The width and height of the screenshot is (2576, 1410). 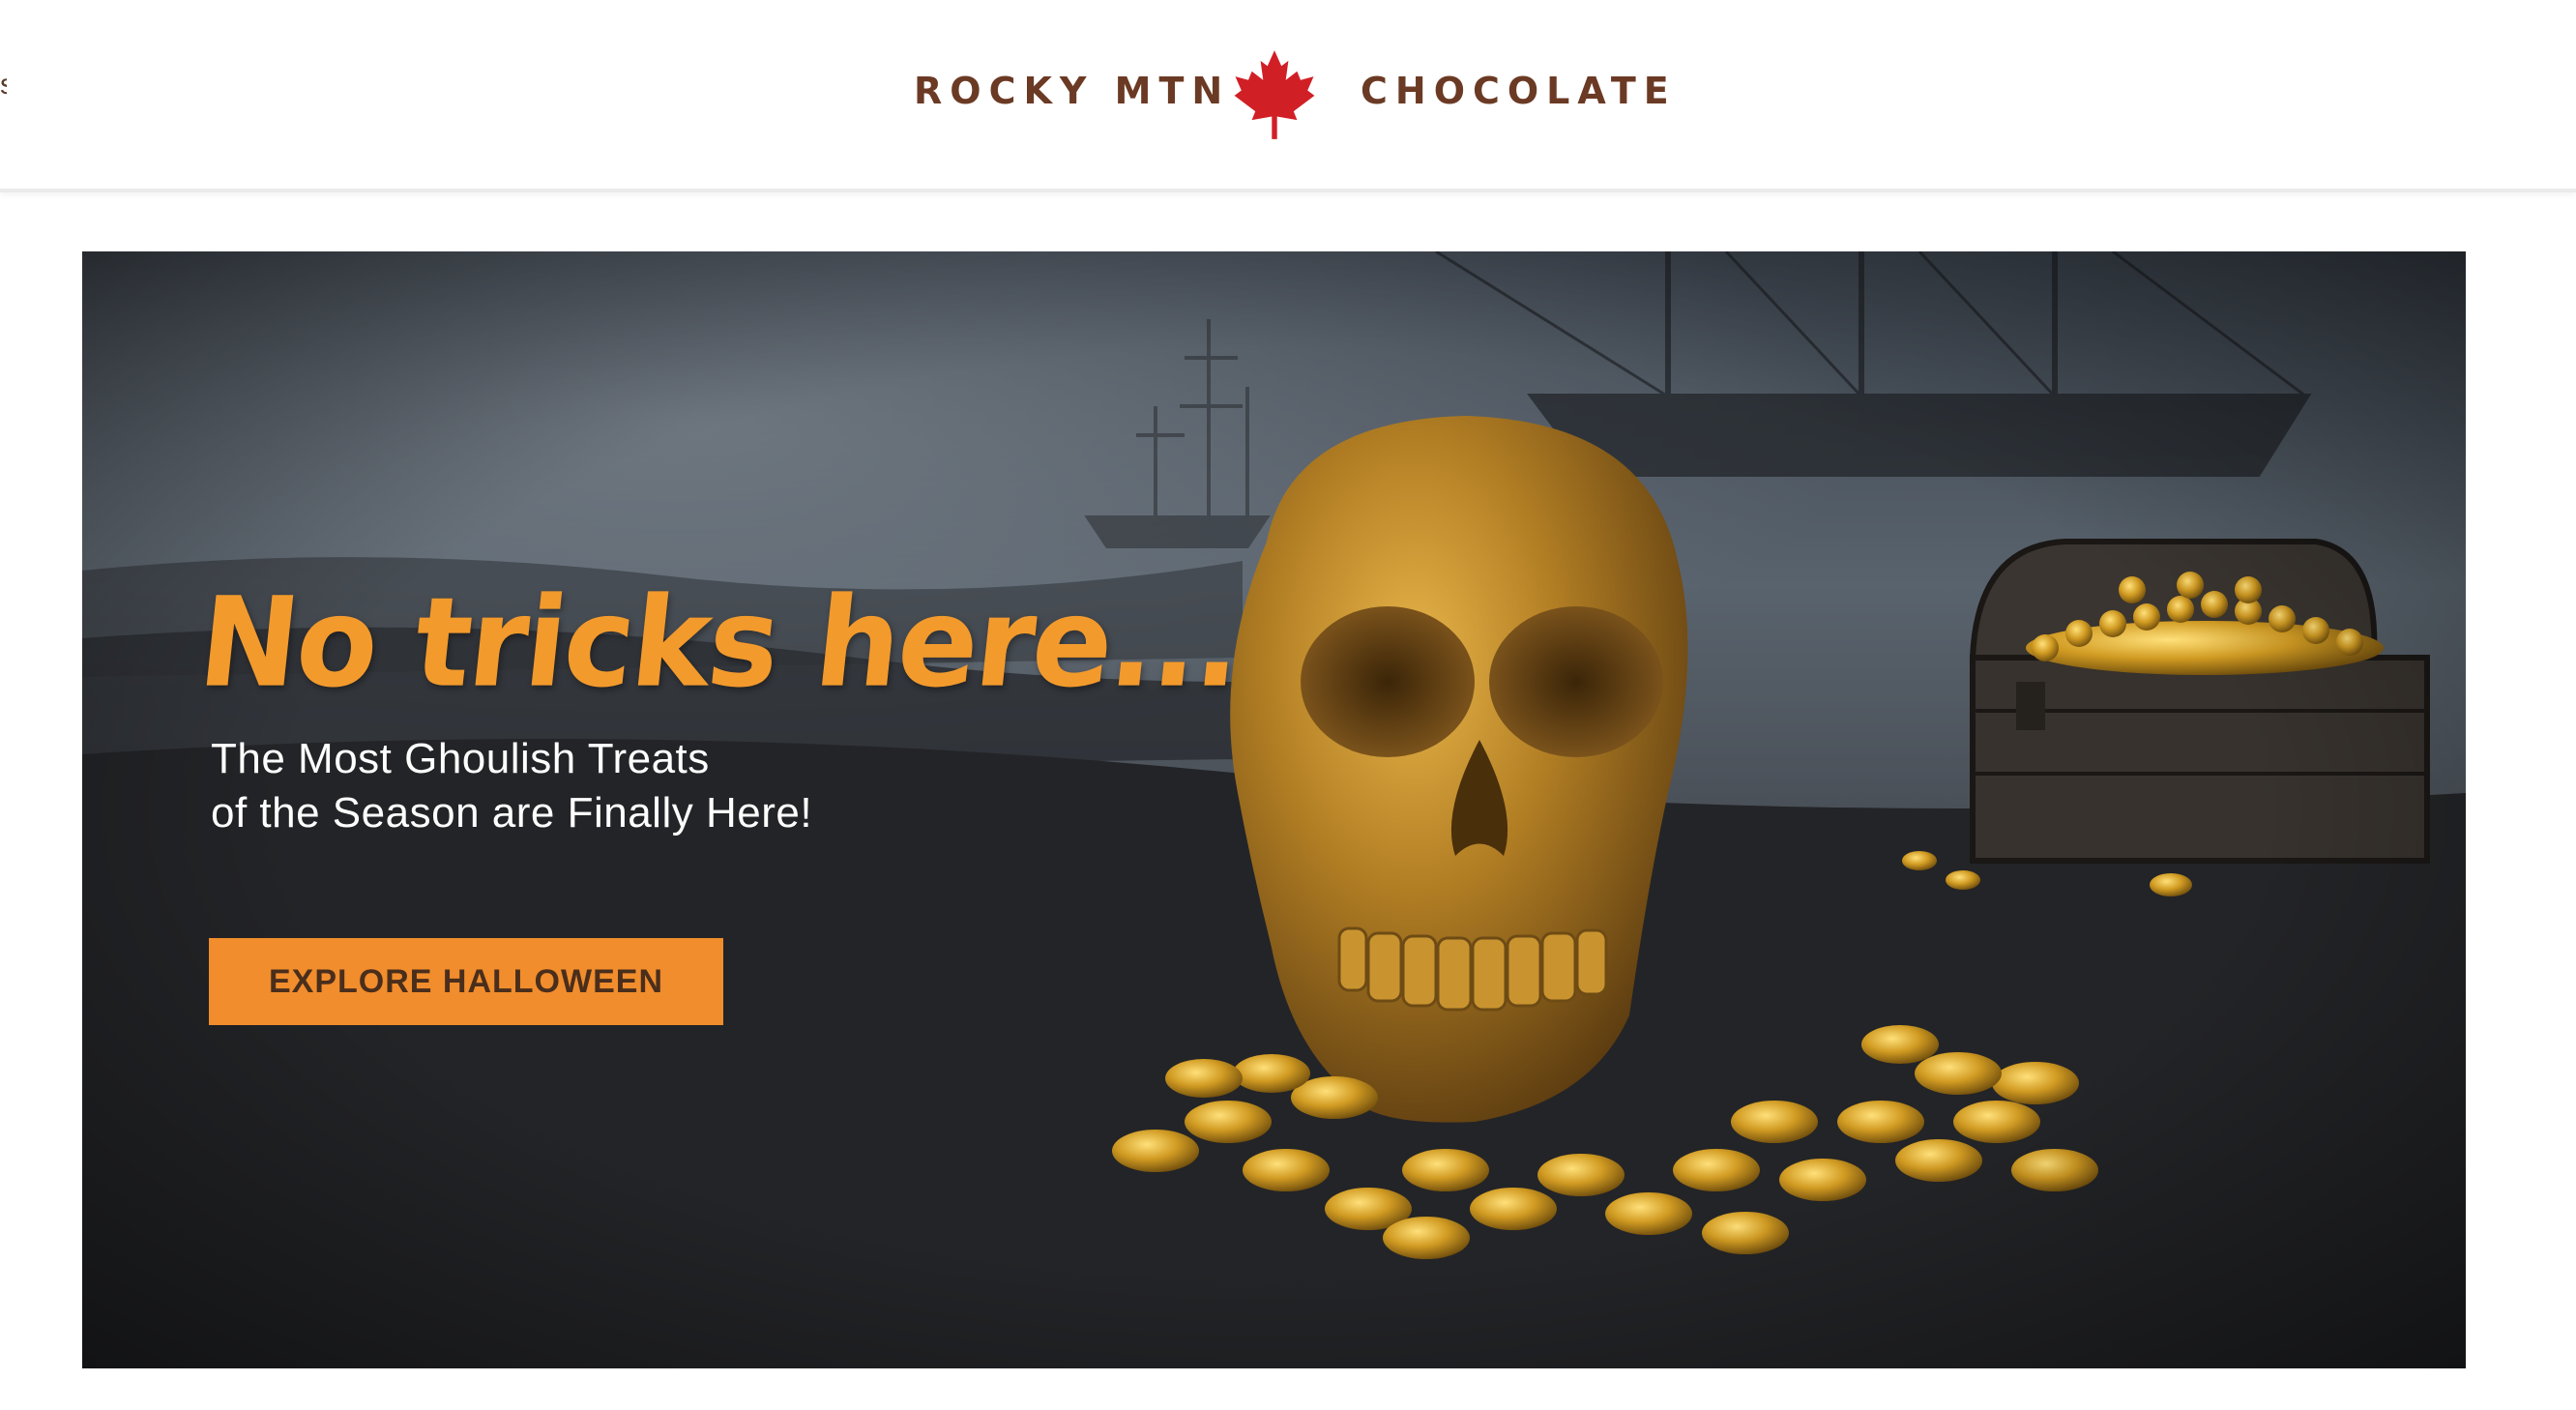 I want to click on brand-logo: ROCKY MTN CHOCOLATE, so click(x=1291, y=94).